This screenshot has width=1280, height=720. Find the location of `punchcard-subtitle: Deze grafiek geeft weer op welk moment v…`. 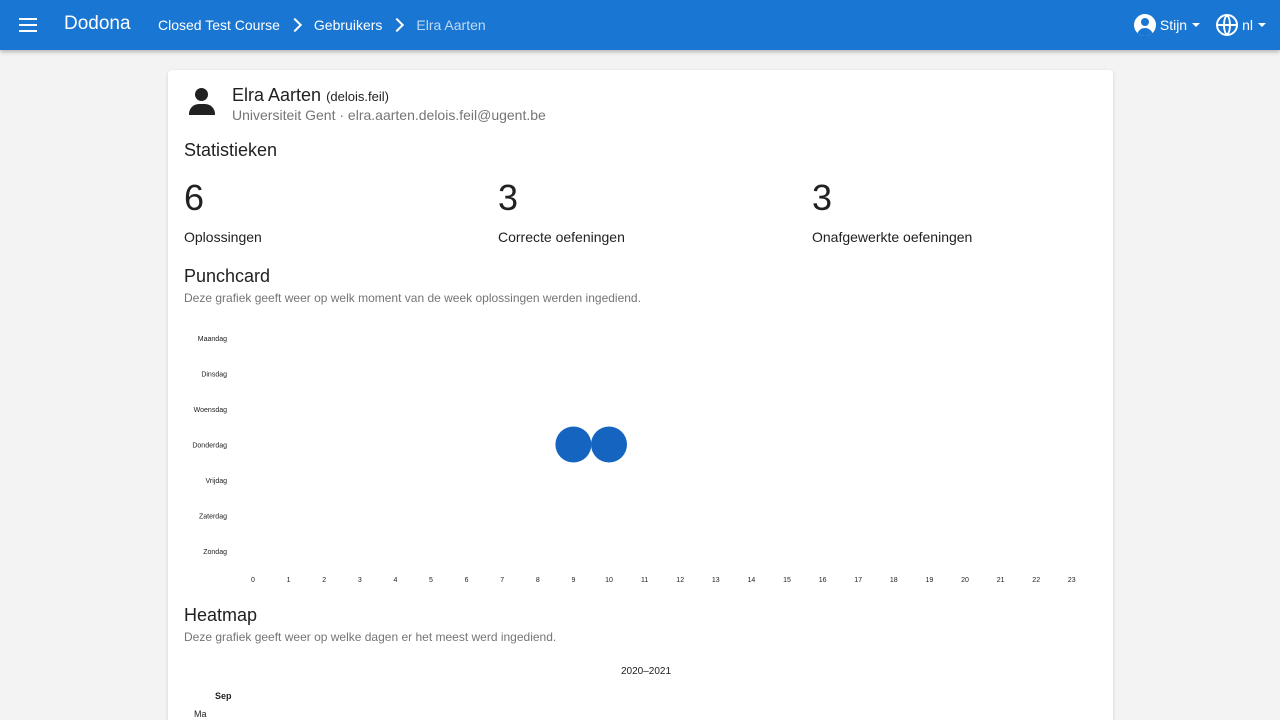

punchcard-subtitle: Deze grafiek geeft weer op welk moment v… is located at coordinates (412, 298).